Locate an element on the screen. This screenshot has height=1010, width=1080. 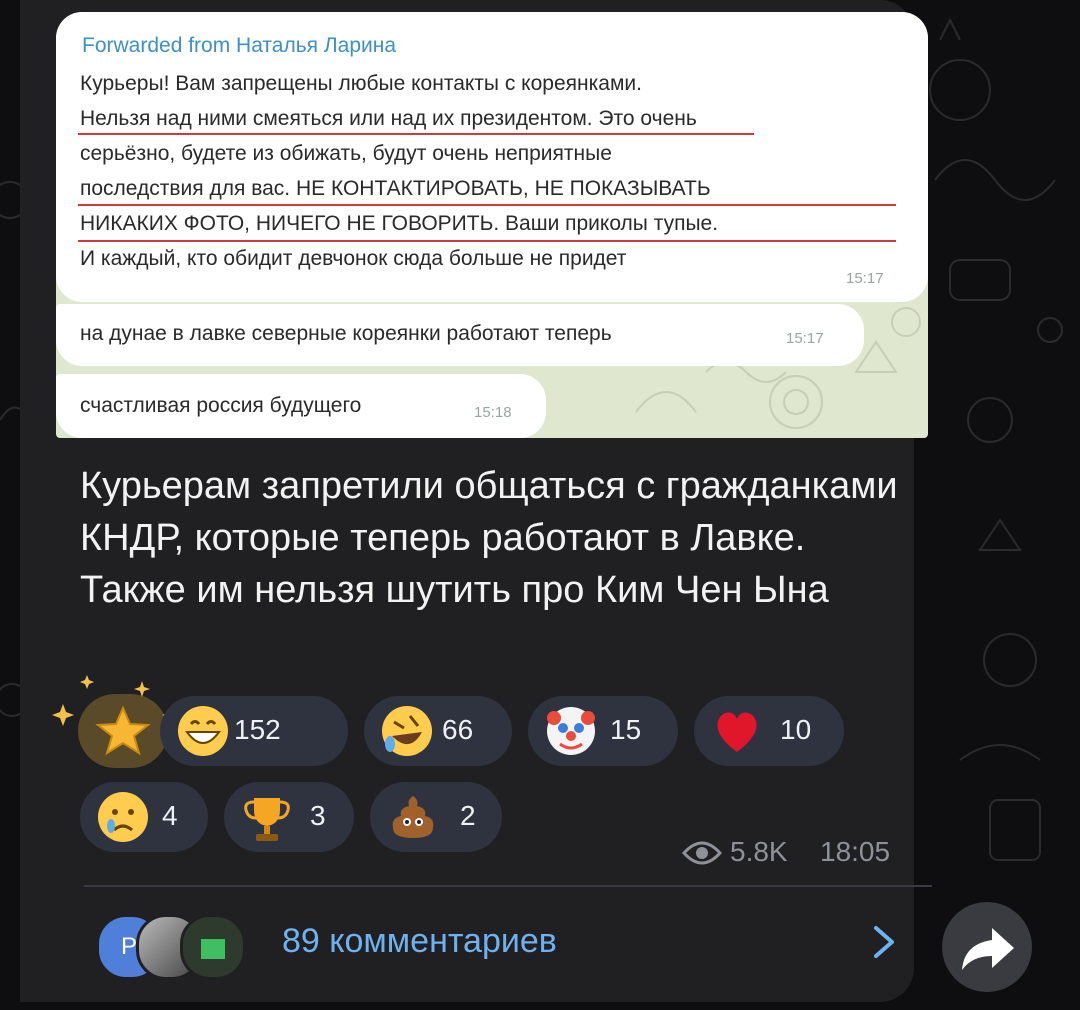
avatar is located at coordinates (213, 947).